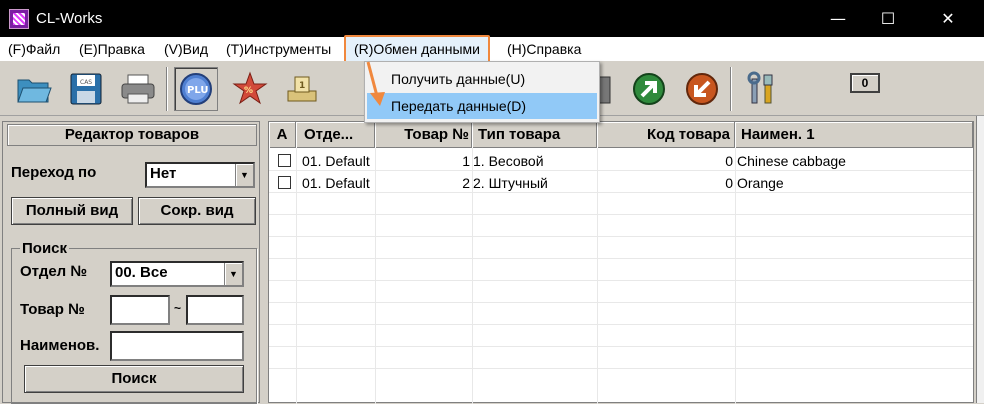 Image resolution: width=984 pixels, height=404 pixels. Describe the element at coordinates (54, 271) in the screenshot. I see `dept-label: Отдел №` at that location.